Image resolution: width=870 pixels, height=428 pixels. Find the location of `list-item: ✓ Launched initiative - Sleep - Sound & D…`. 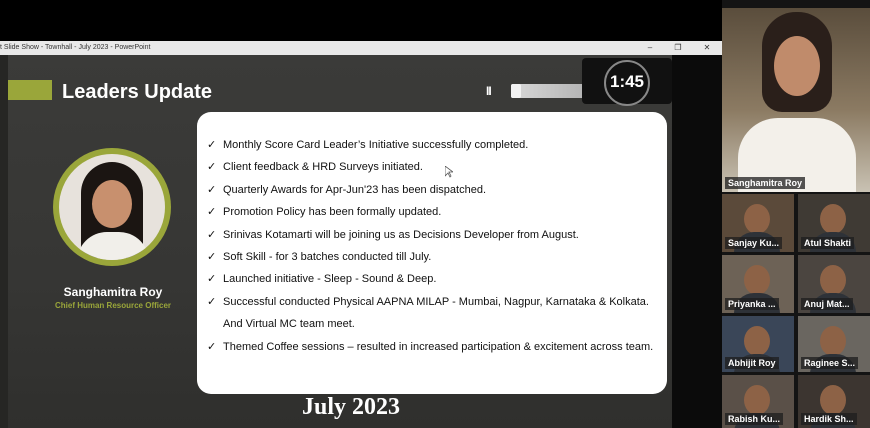

list-item: ✓ Launched initiative - Sleep - Sound & D… is located at coordinates (434, 279).